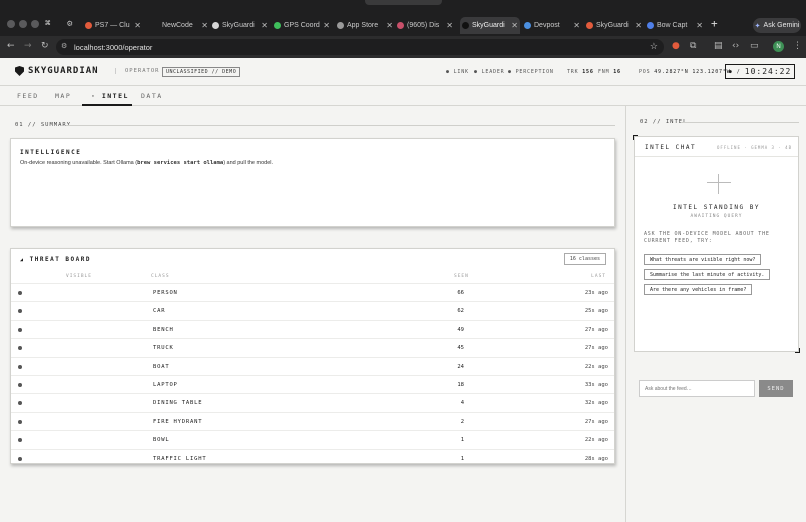 The image size is (806, 522). Describe the element at coordinates (312, 439) in the screenshot. I see `table-row: BOWL 1 22s ago` at that location.